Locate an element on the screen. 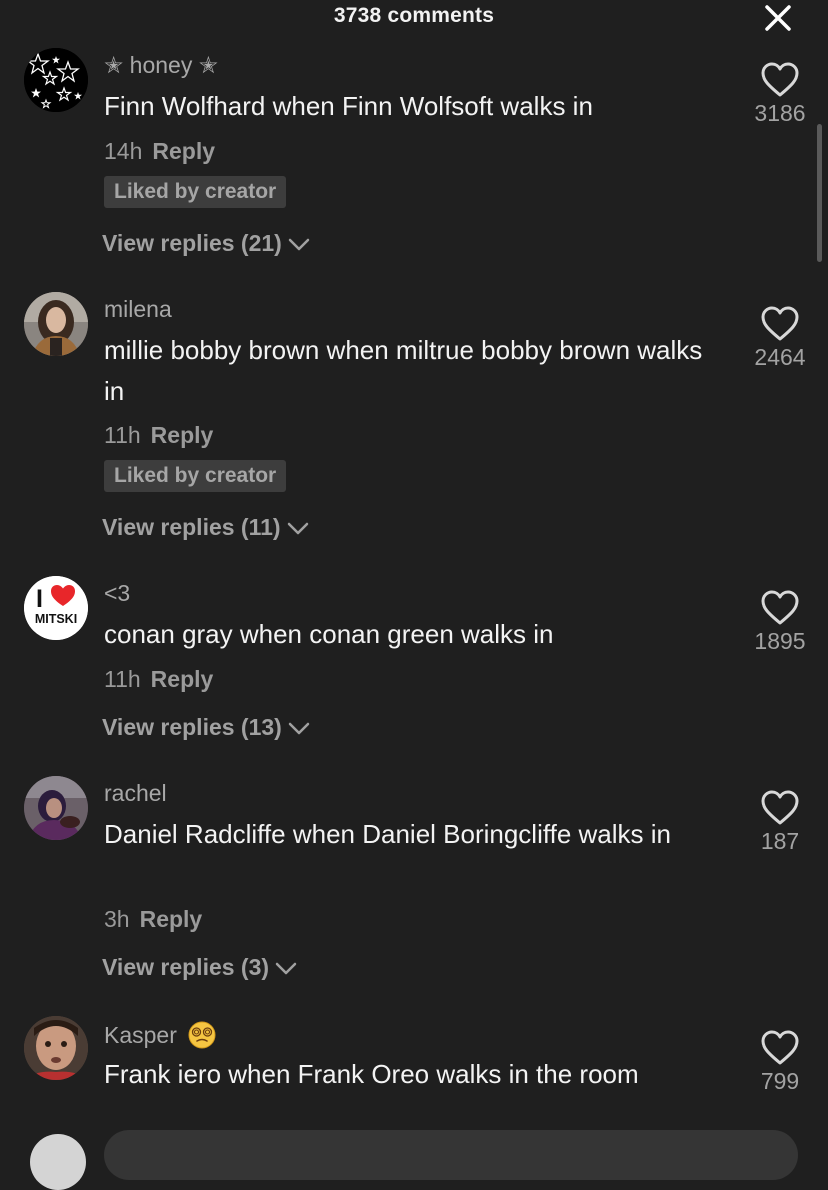 The height and width of the screenshot is (1190, 828). like-column: 1895 is located at coordinates (780, 622).